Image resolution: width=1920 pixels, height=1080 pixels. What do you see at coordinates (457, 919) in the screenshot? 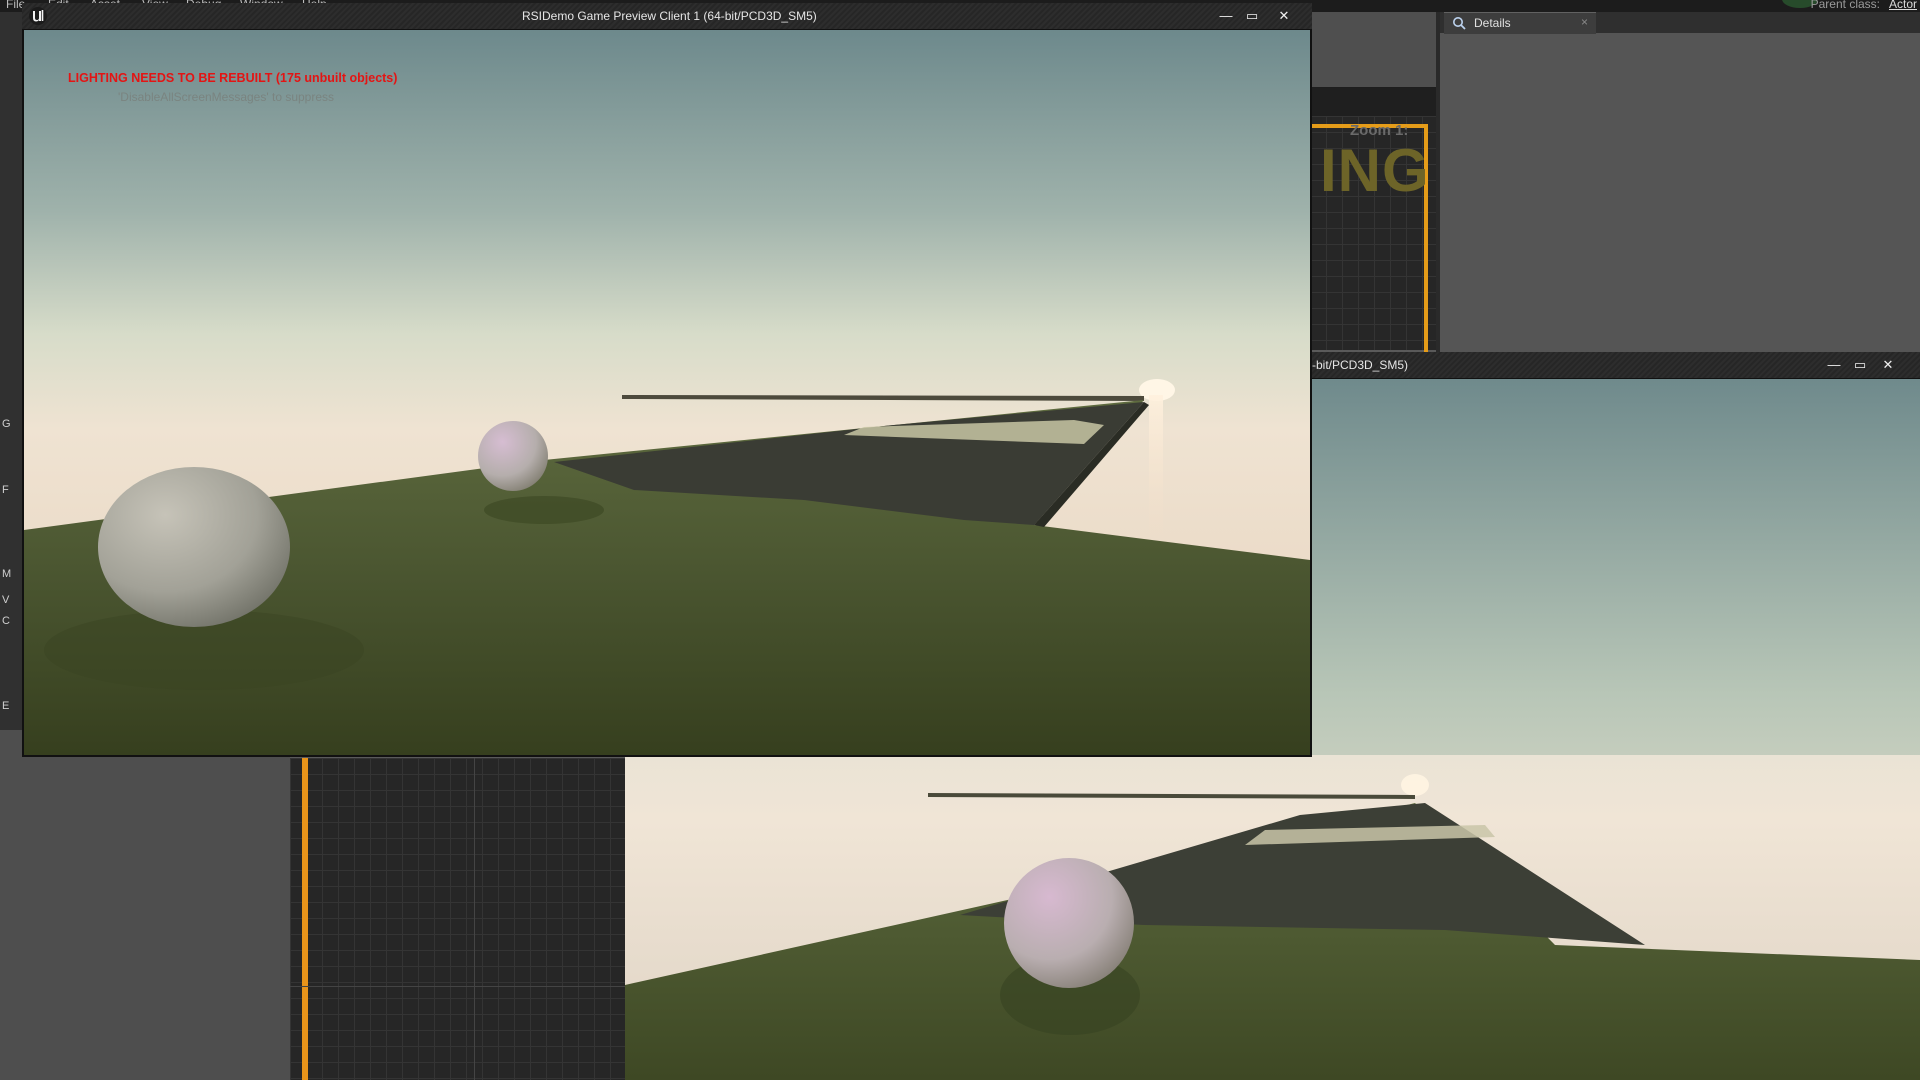
I see `event-graph` at bounding box center [457, 919].